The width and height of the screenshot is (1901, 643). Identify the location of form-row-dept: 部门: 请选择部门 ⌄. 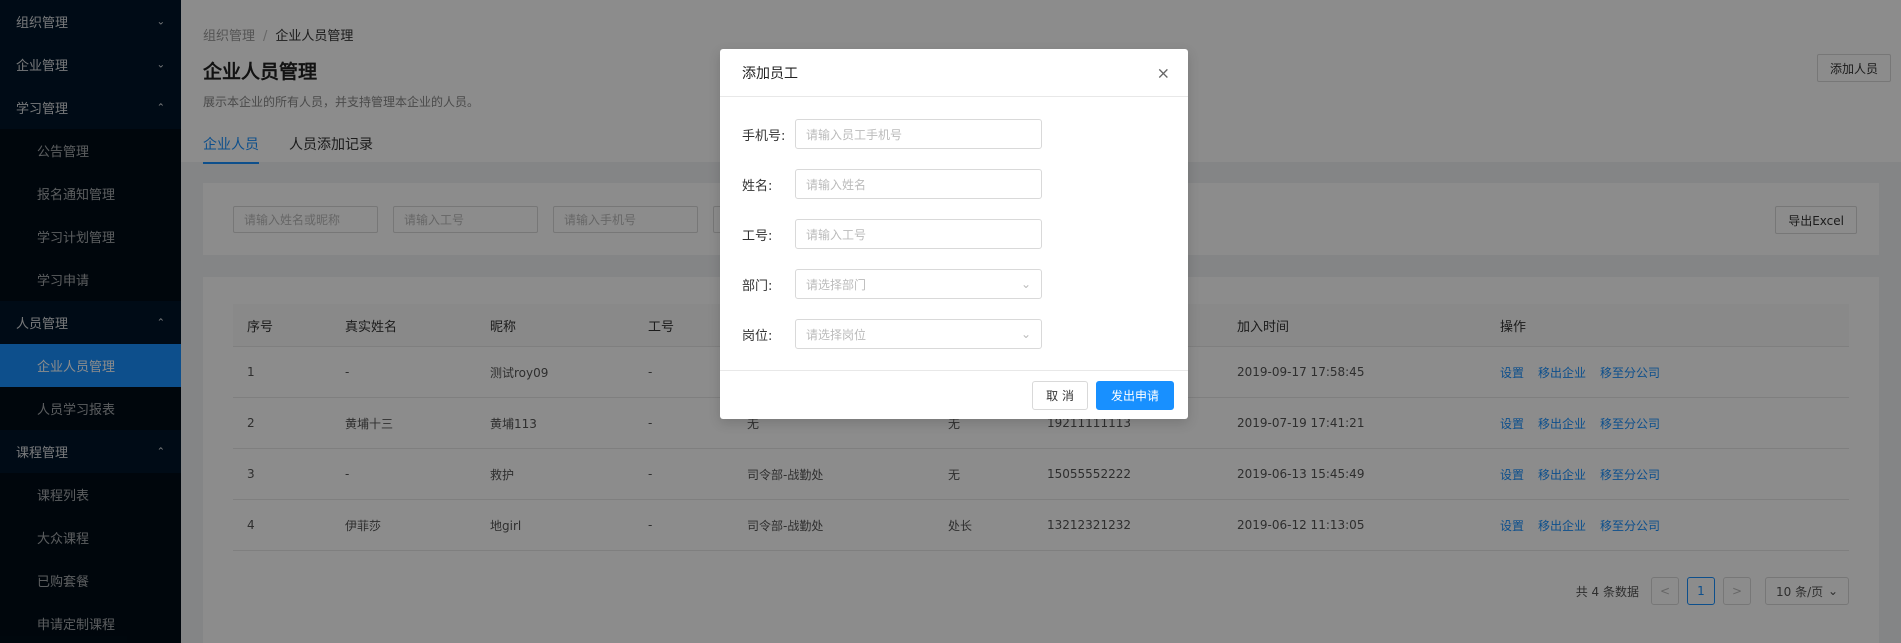
(954, 284).